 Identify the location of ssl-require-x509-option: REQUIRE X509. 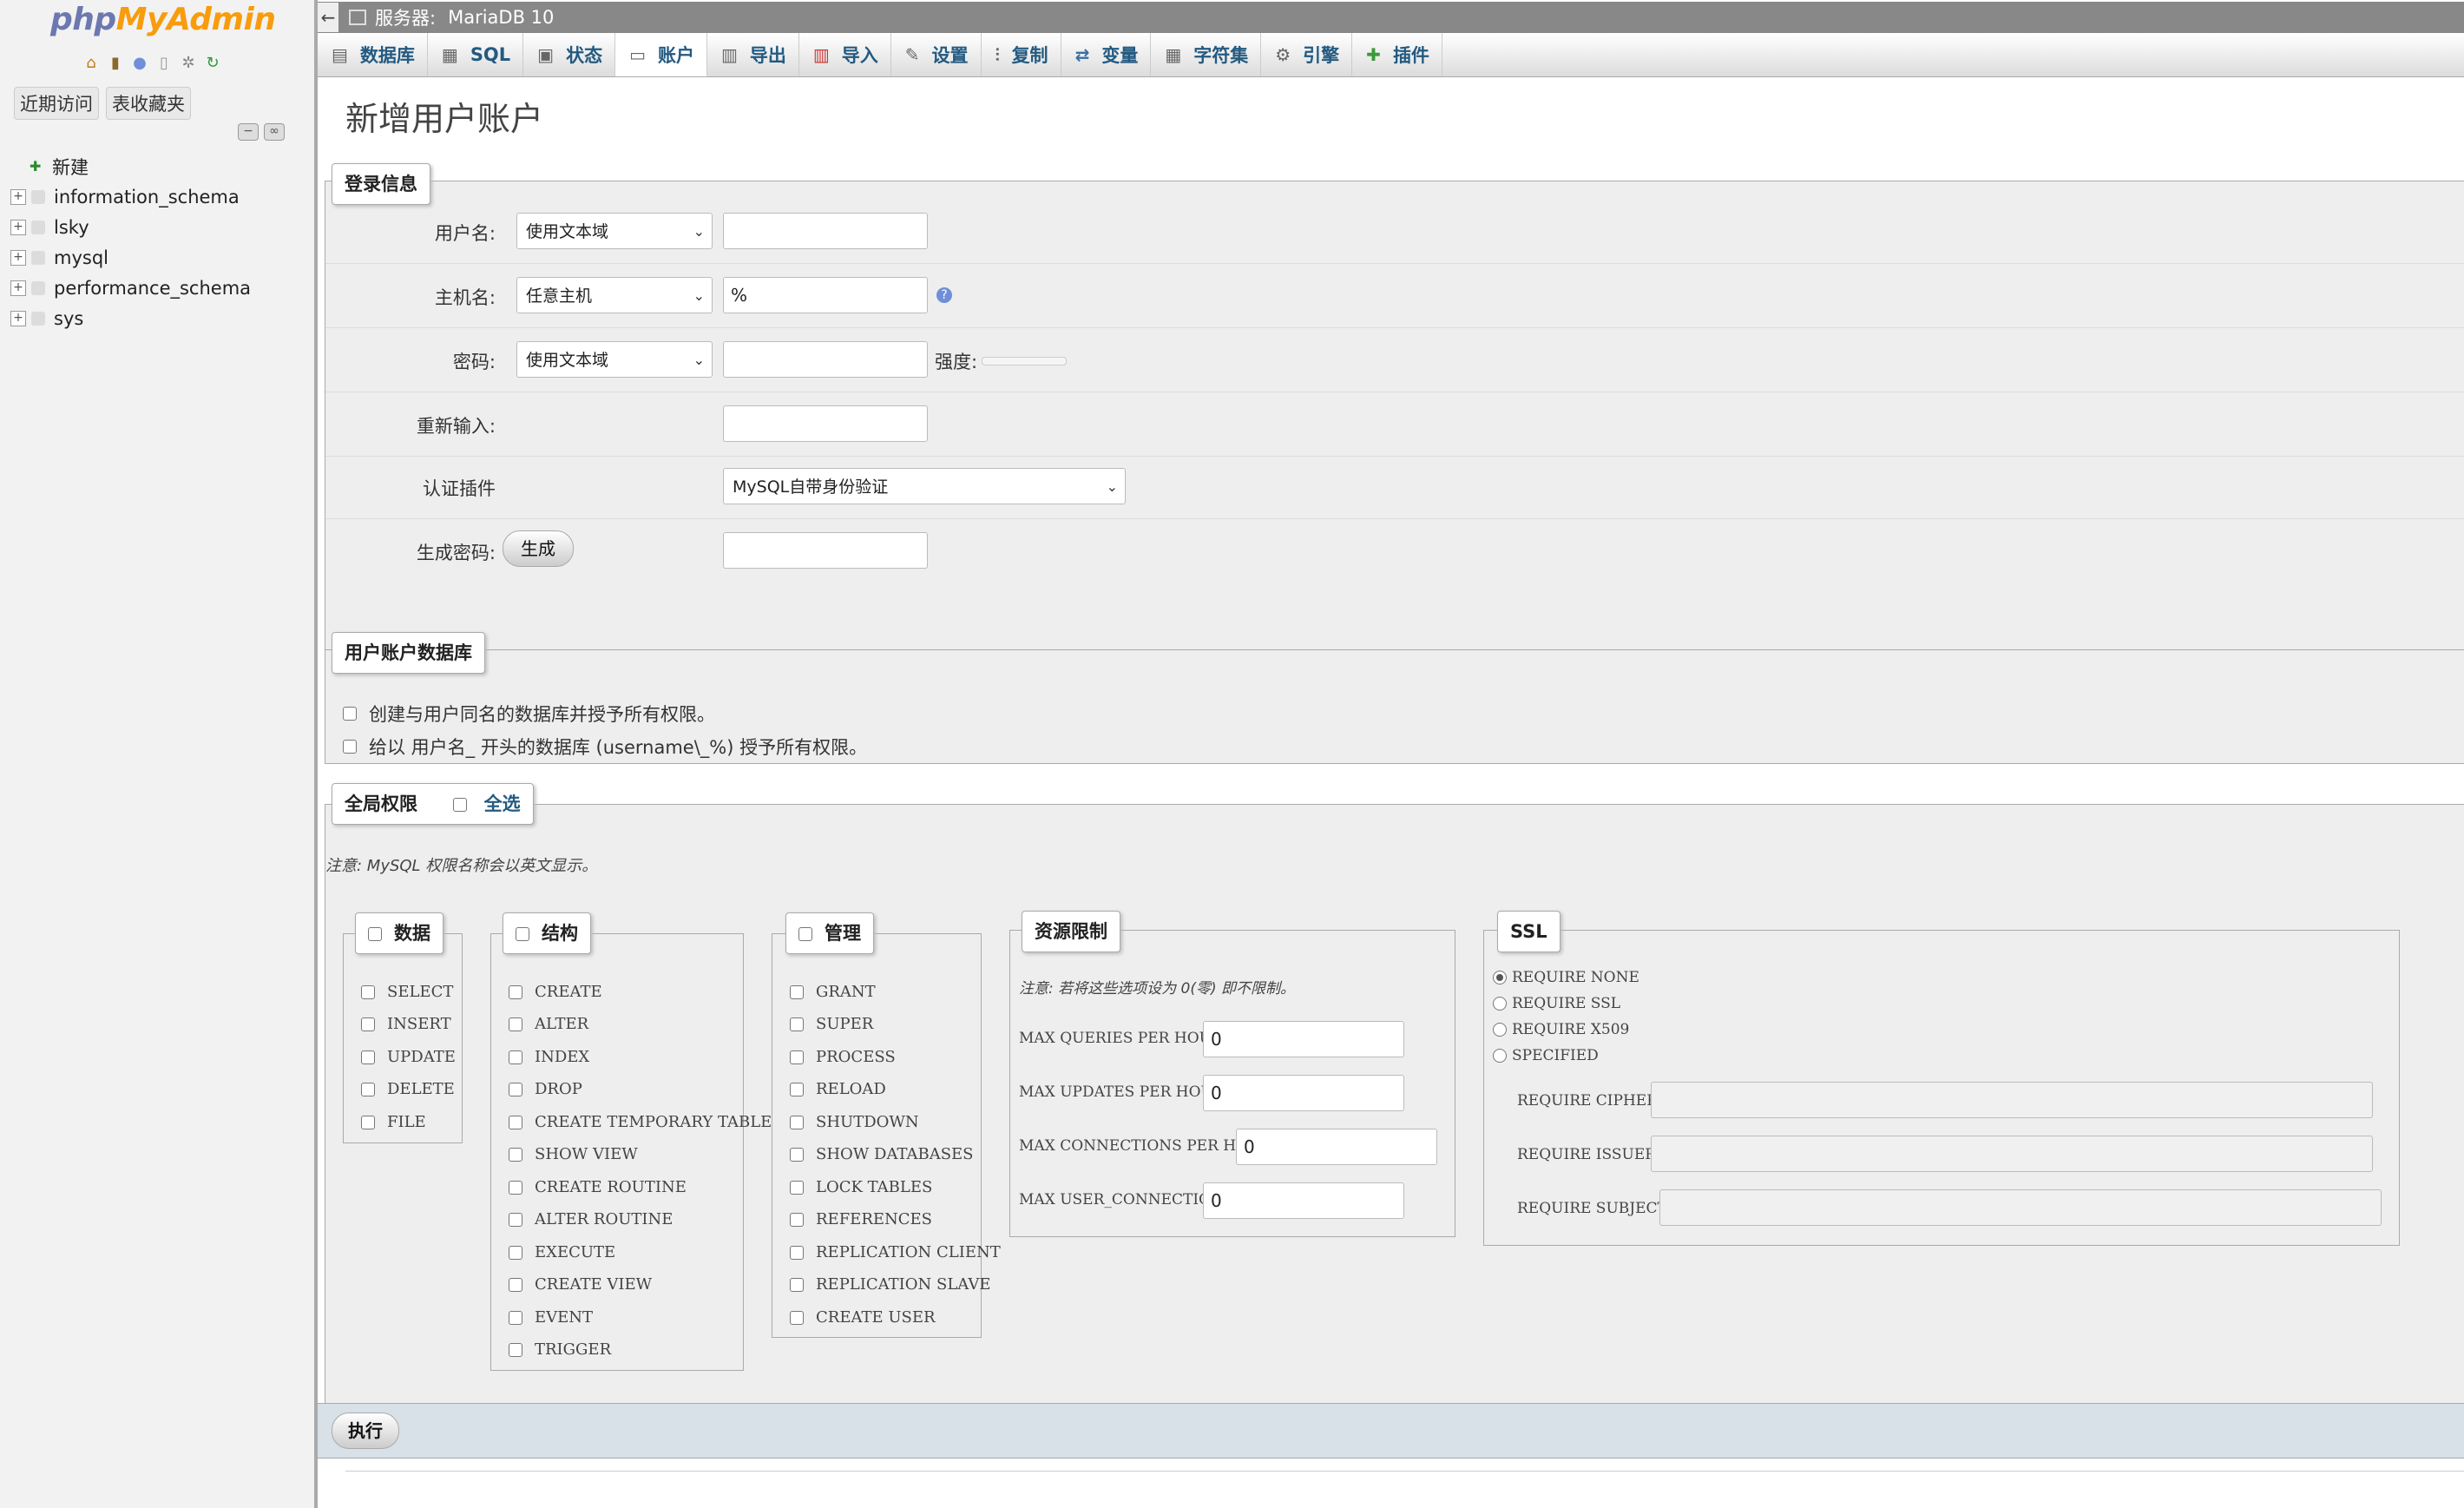
(1561, 1029).